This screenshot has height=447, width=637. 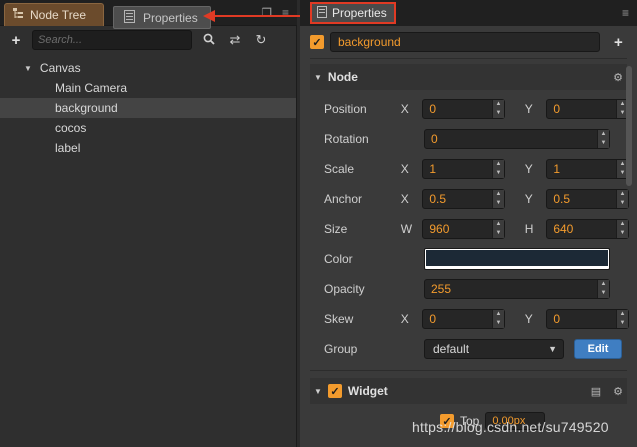 I want to click on rotation-field: 0 ▲ ▼, so click(x=517, y=139).